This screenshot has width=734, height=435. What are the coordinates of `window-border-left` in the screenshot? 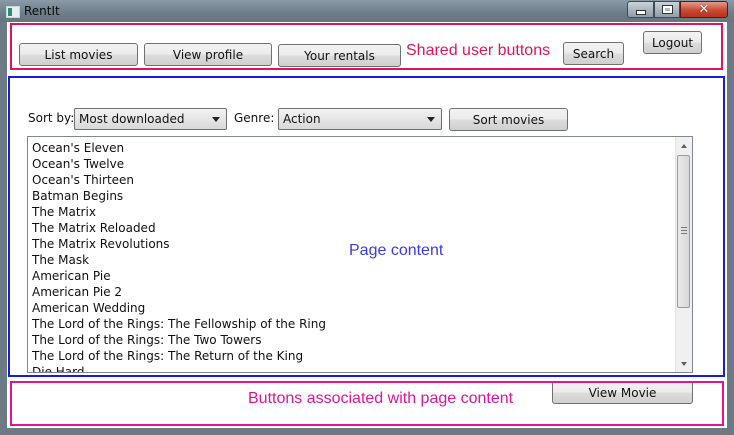 It's located at (3, 228).